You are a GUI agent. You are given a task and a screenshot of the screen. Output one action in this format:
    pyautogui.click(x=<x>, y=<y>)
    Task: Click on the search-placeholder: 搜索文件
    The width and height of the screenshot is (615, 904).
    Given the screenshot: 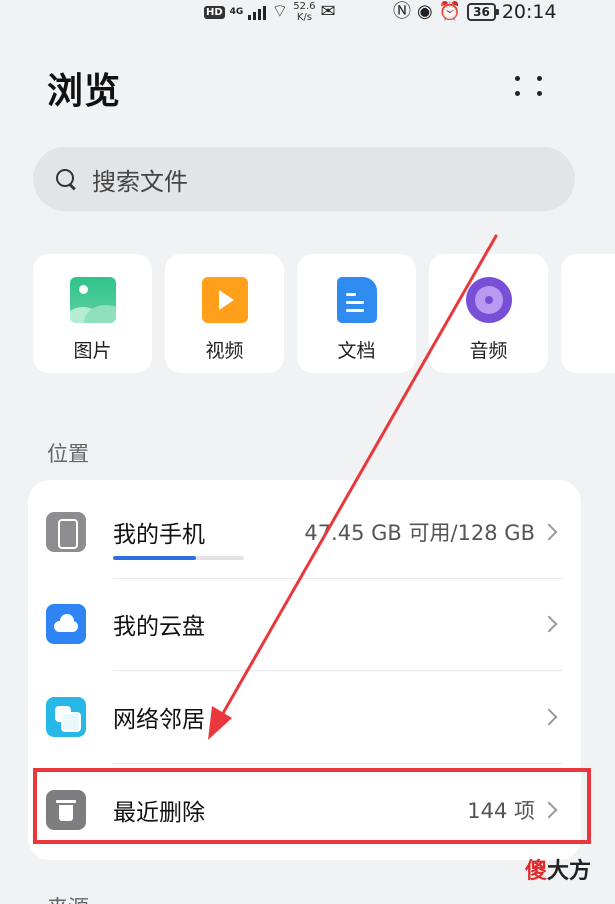 What is the action you would take?
    pyautogui.click(x=140, y=181)
    